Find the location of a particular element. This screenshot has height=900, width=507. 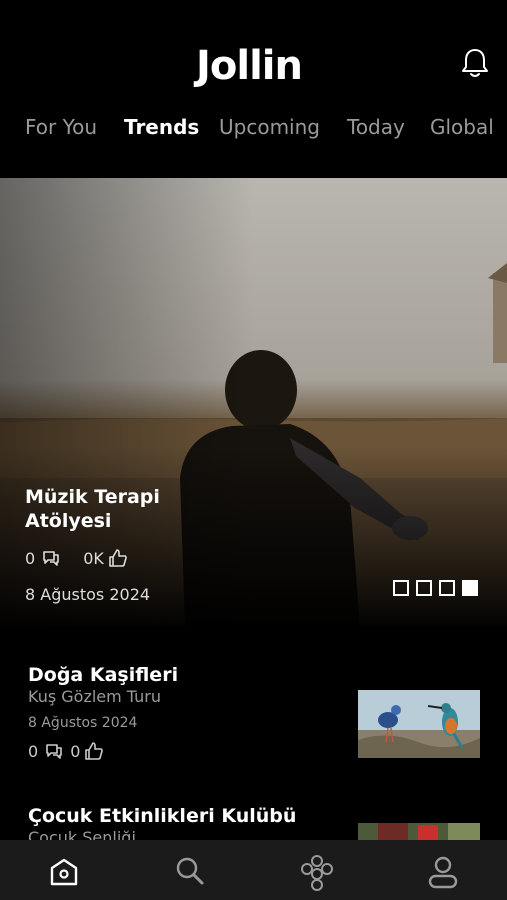

event-subtitle: Kuş Gözlem Turu is located at coordinates (95, 696).